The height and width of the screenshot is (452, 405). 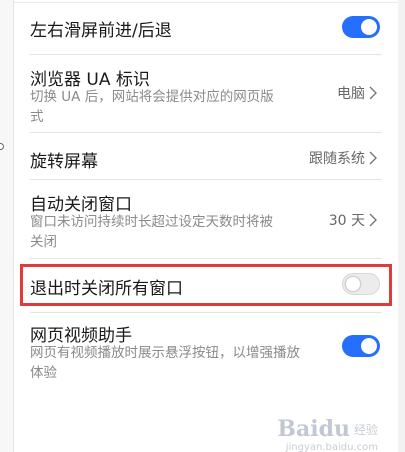 What do you see at coordinates (365, 429) in the screenshot?
I see `watermark-suffix: 经验` at bounding box center [365, 429].